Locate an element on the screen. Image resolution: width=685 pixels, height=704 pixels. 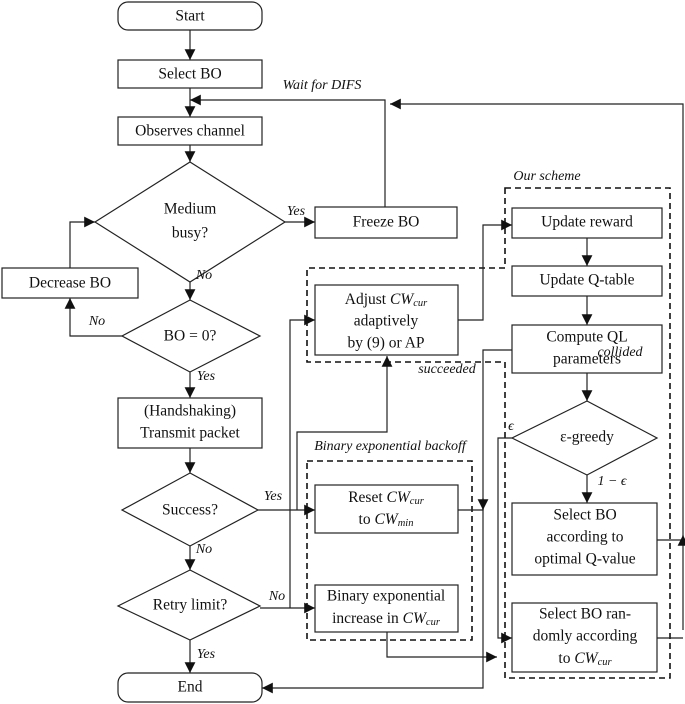
wait-difs-label: Wait for DIFS is located at coordinates (322, 85).